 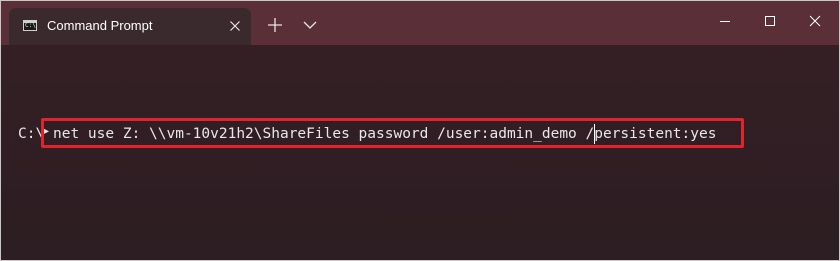 I want to click on tab-command-prompt: C:\ Command Prompt, so click(x=130, y=26).